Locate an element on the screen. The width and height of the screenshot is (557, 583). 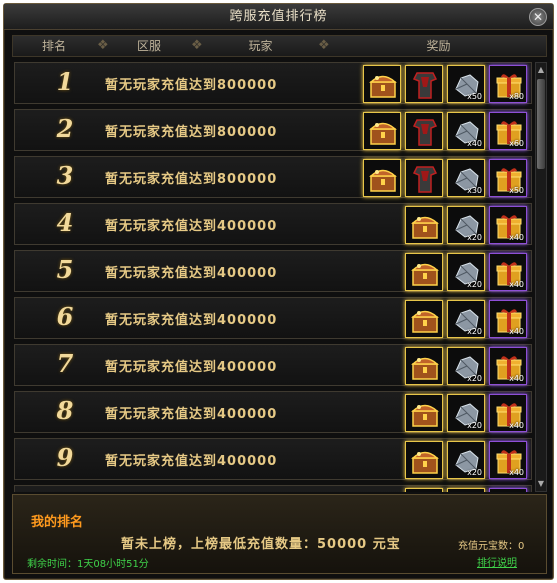
scrollbar: ▲ ▼ is located at coordinates (541, 277).